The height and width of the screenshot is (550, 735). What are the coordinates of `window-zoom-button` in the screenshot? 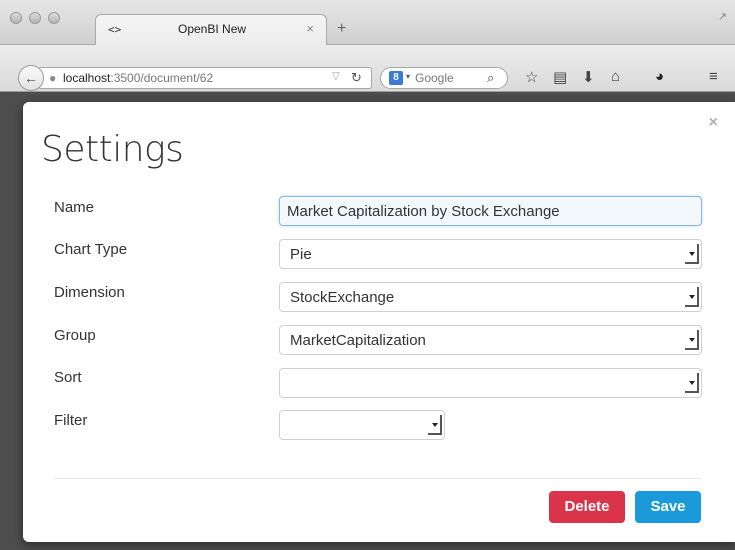 It's located at (54, 18).